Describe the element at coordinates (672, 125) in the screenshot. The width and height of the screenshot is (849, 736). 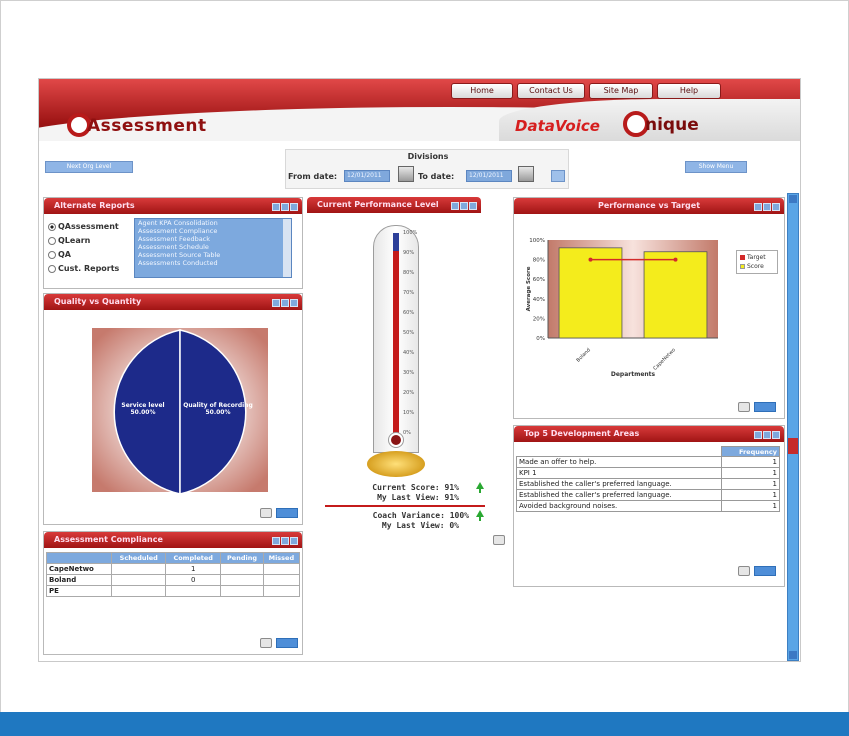
I see `qnique-logo-text: nique` at that location.